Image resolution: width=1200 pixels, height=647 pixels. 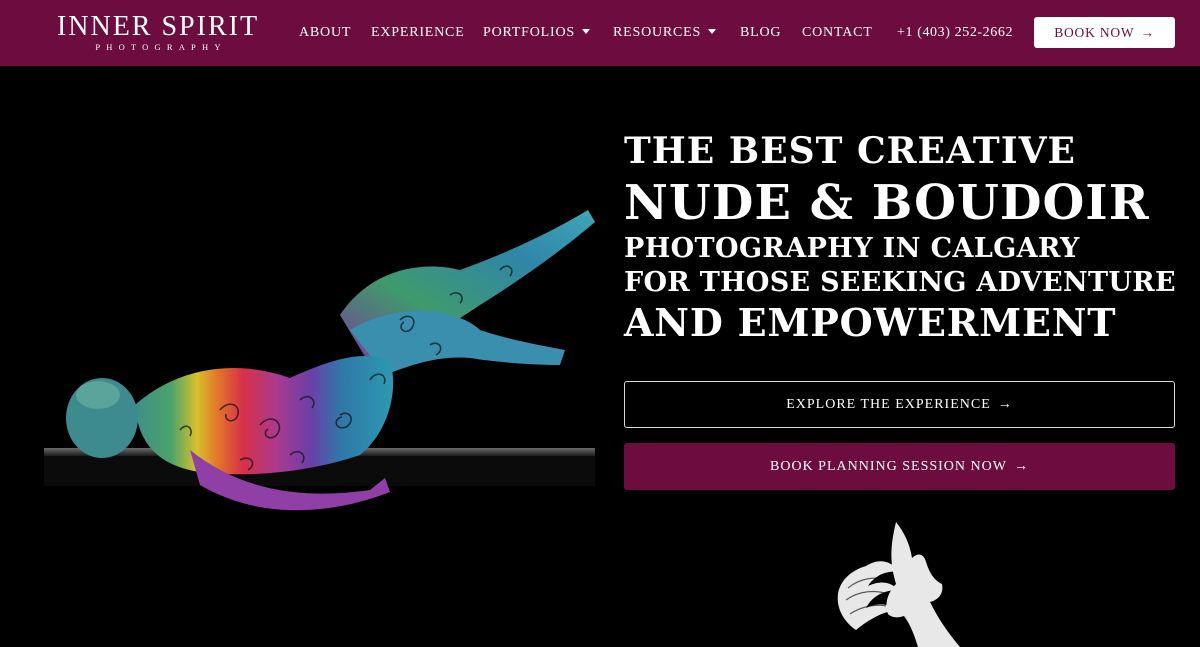 What do you see at coordinates (850, 151) in the screenshot?
I see `headline-line-1: THE BEST CREATIVE` at bounding box center [850, 151].